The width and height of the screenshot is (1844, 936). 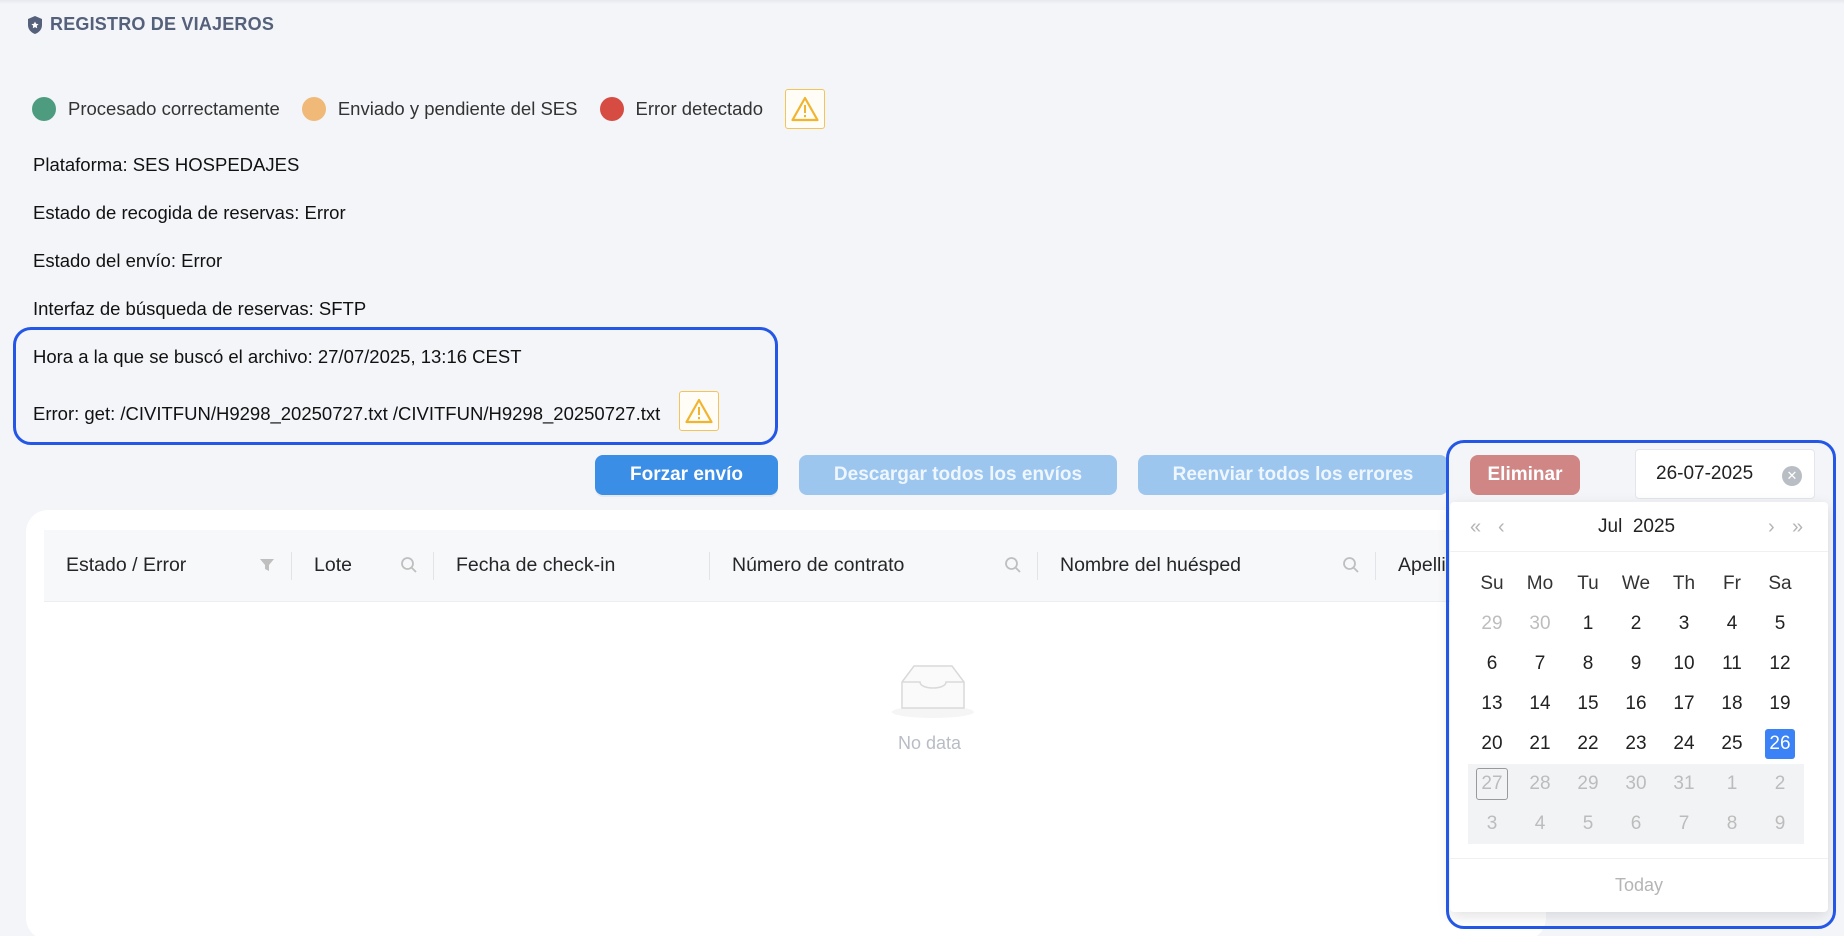 I want to click on calendar-week-disabled: 3 4 5 6 7 8 9, so click(x=1636, y=824).